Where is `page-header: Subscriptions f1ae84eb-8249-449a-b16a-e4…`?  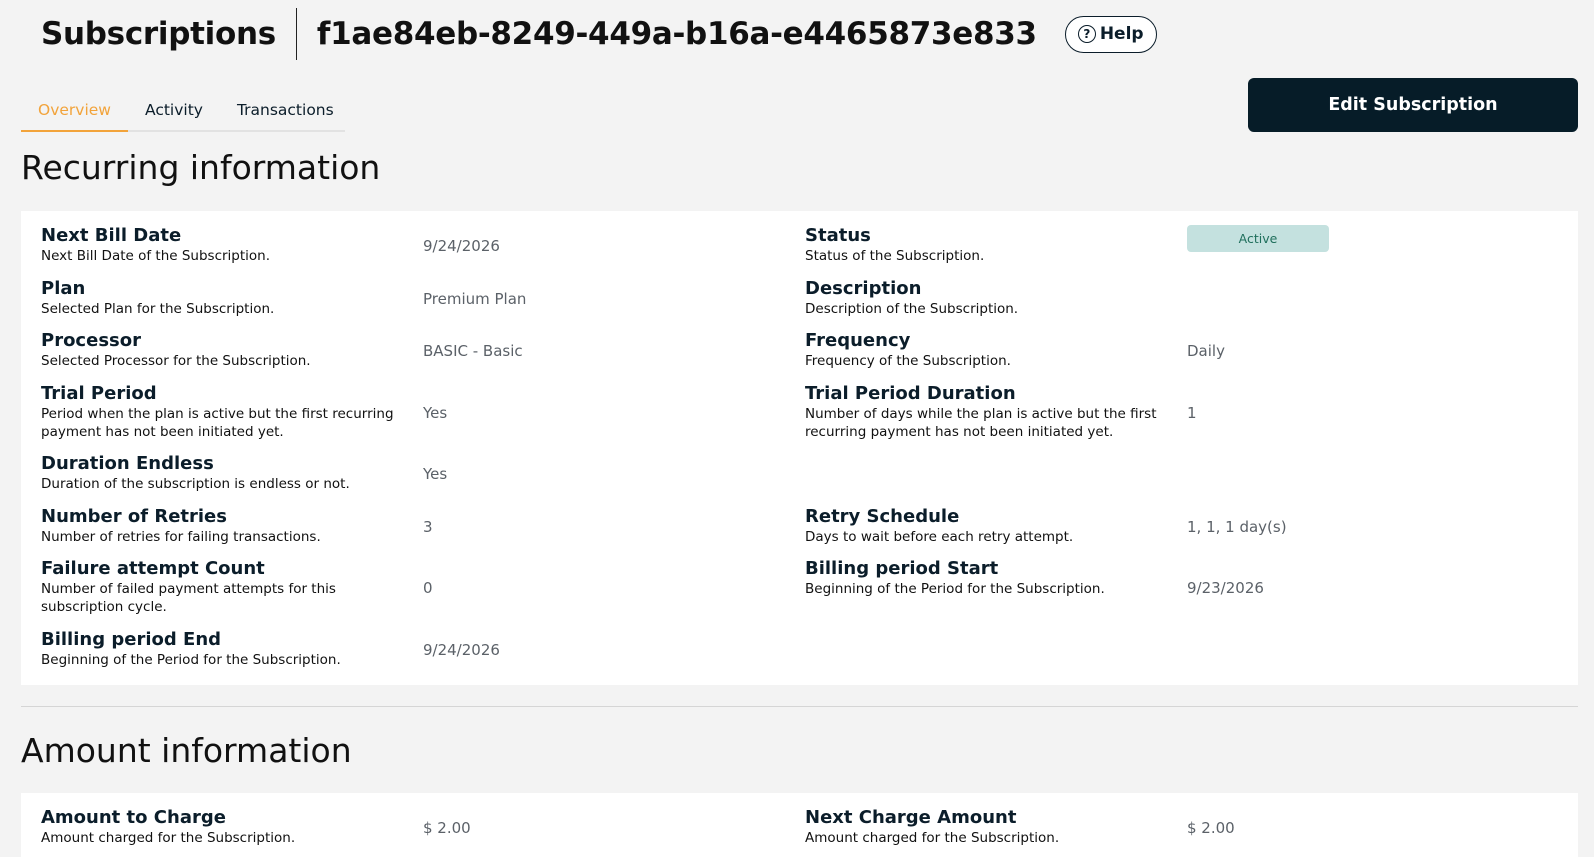
page-header: Subscriptions f1ae84eb-8249-449a-b16a-e4… is located at coordinates (599, 34).